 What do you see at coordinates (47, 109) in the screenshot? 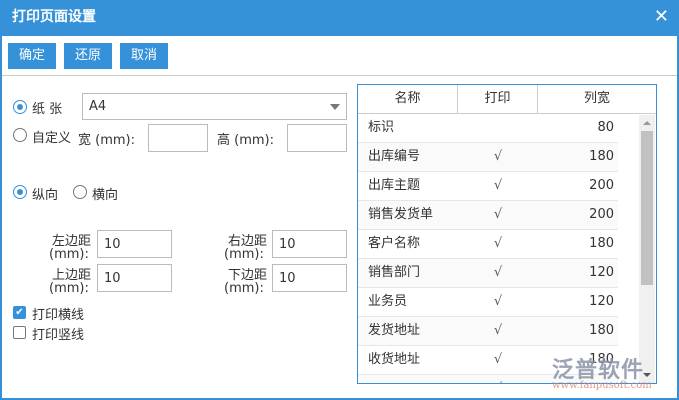
I see `paper-label: 纸 张` at bounding box center [47, 109].